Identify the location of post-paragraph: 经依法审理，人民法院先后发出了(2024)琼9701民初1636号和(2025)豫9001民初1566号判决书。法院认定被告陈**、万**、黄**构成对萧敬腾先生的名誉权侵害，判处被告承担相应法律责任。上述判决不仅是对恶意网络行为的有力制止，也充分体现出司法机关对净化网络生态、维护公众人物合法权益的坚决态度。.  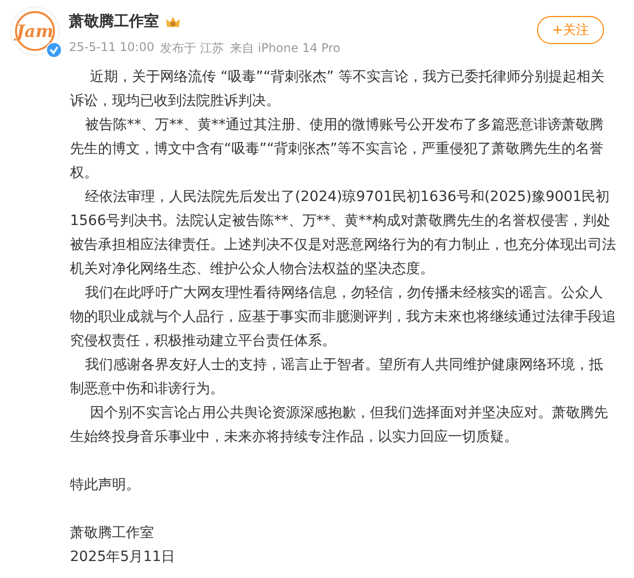
(343, 233).